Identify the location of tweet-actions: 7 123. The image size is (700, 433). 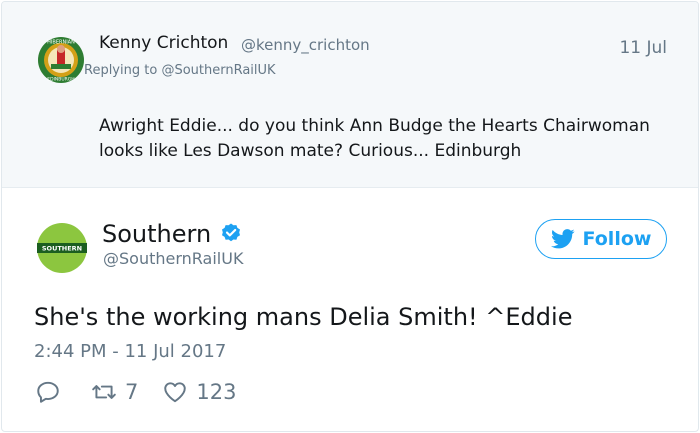
(135, 392).